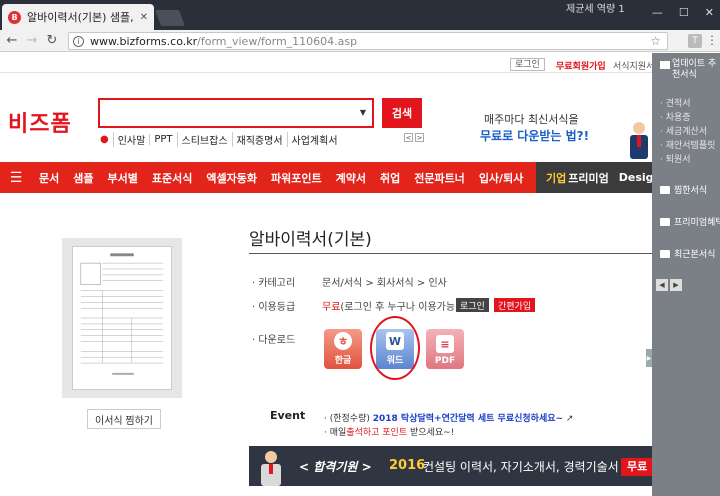 This screenshot has height=496, width=720. Describe the element at coordinates (274, 340) in the screenshot. I see `download-label: · 다운로드` at that location.